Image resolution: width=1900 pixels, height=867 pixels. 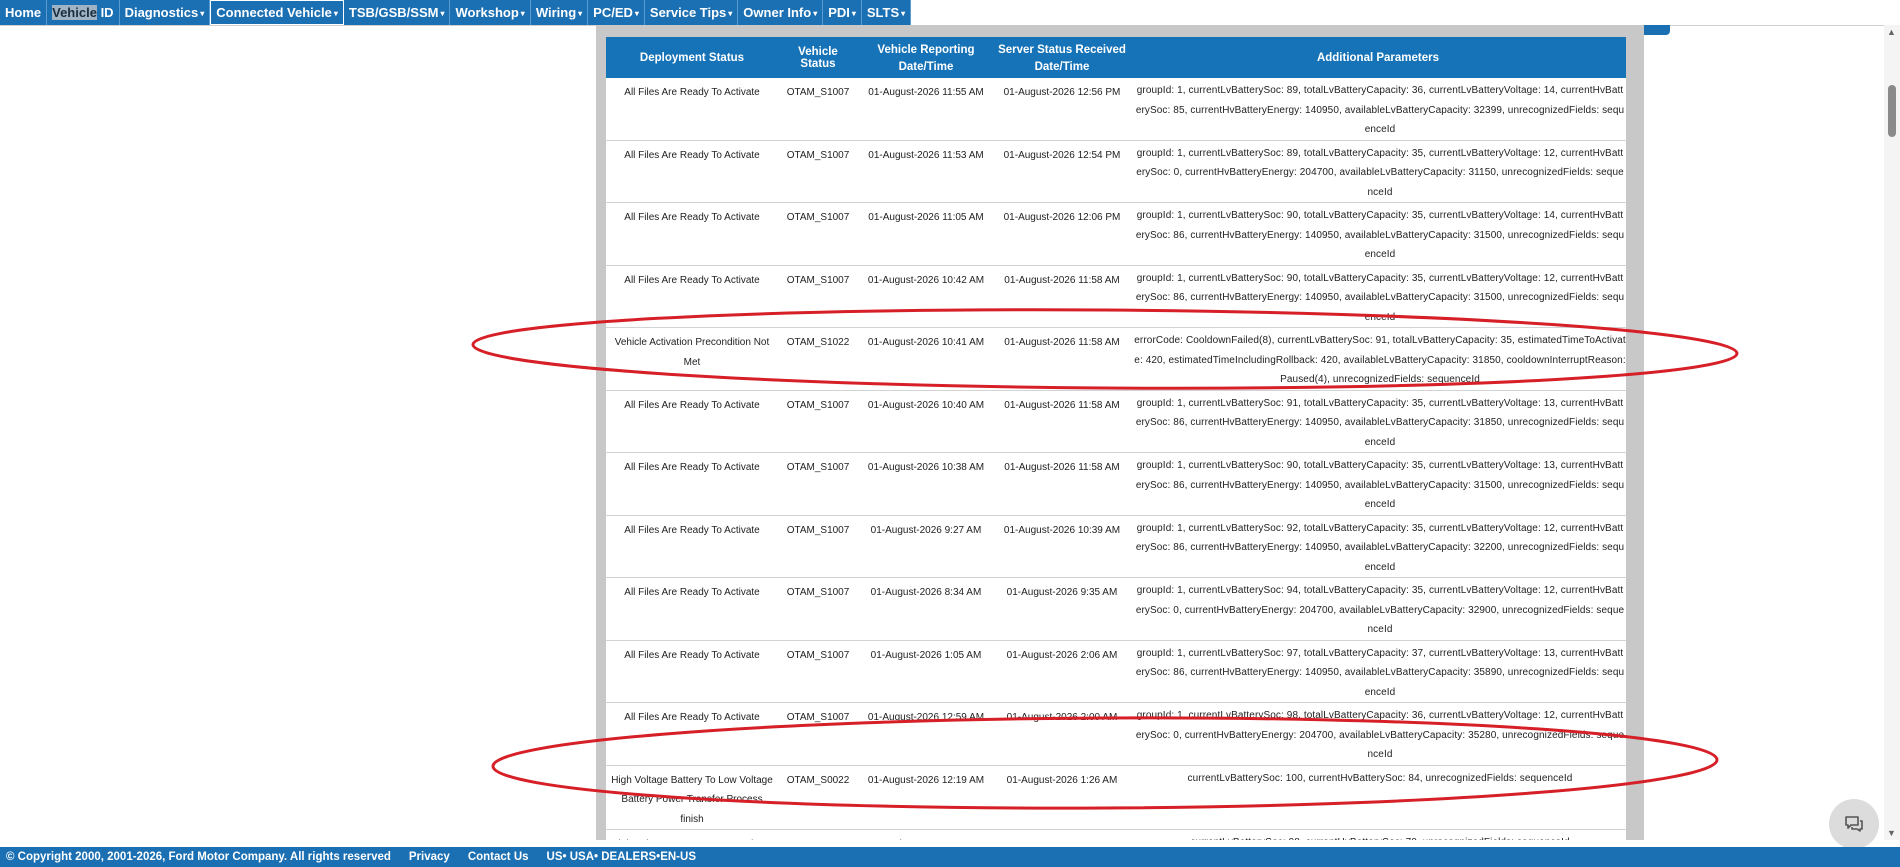 What do you see at coordinates (926, 109) in the screenshot?
I see `reported-datetime-cell: 01-August-2026 11:55 AM` at bounding box center [926, 109].